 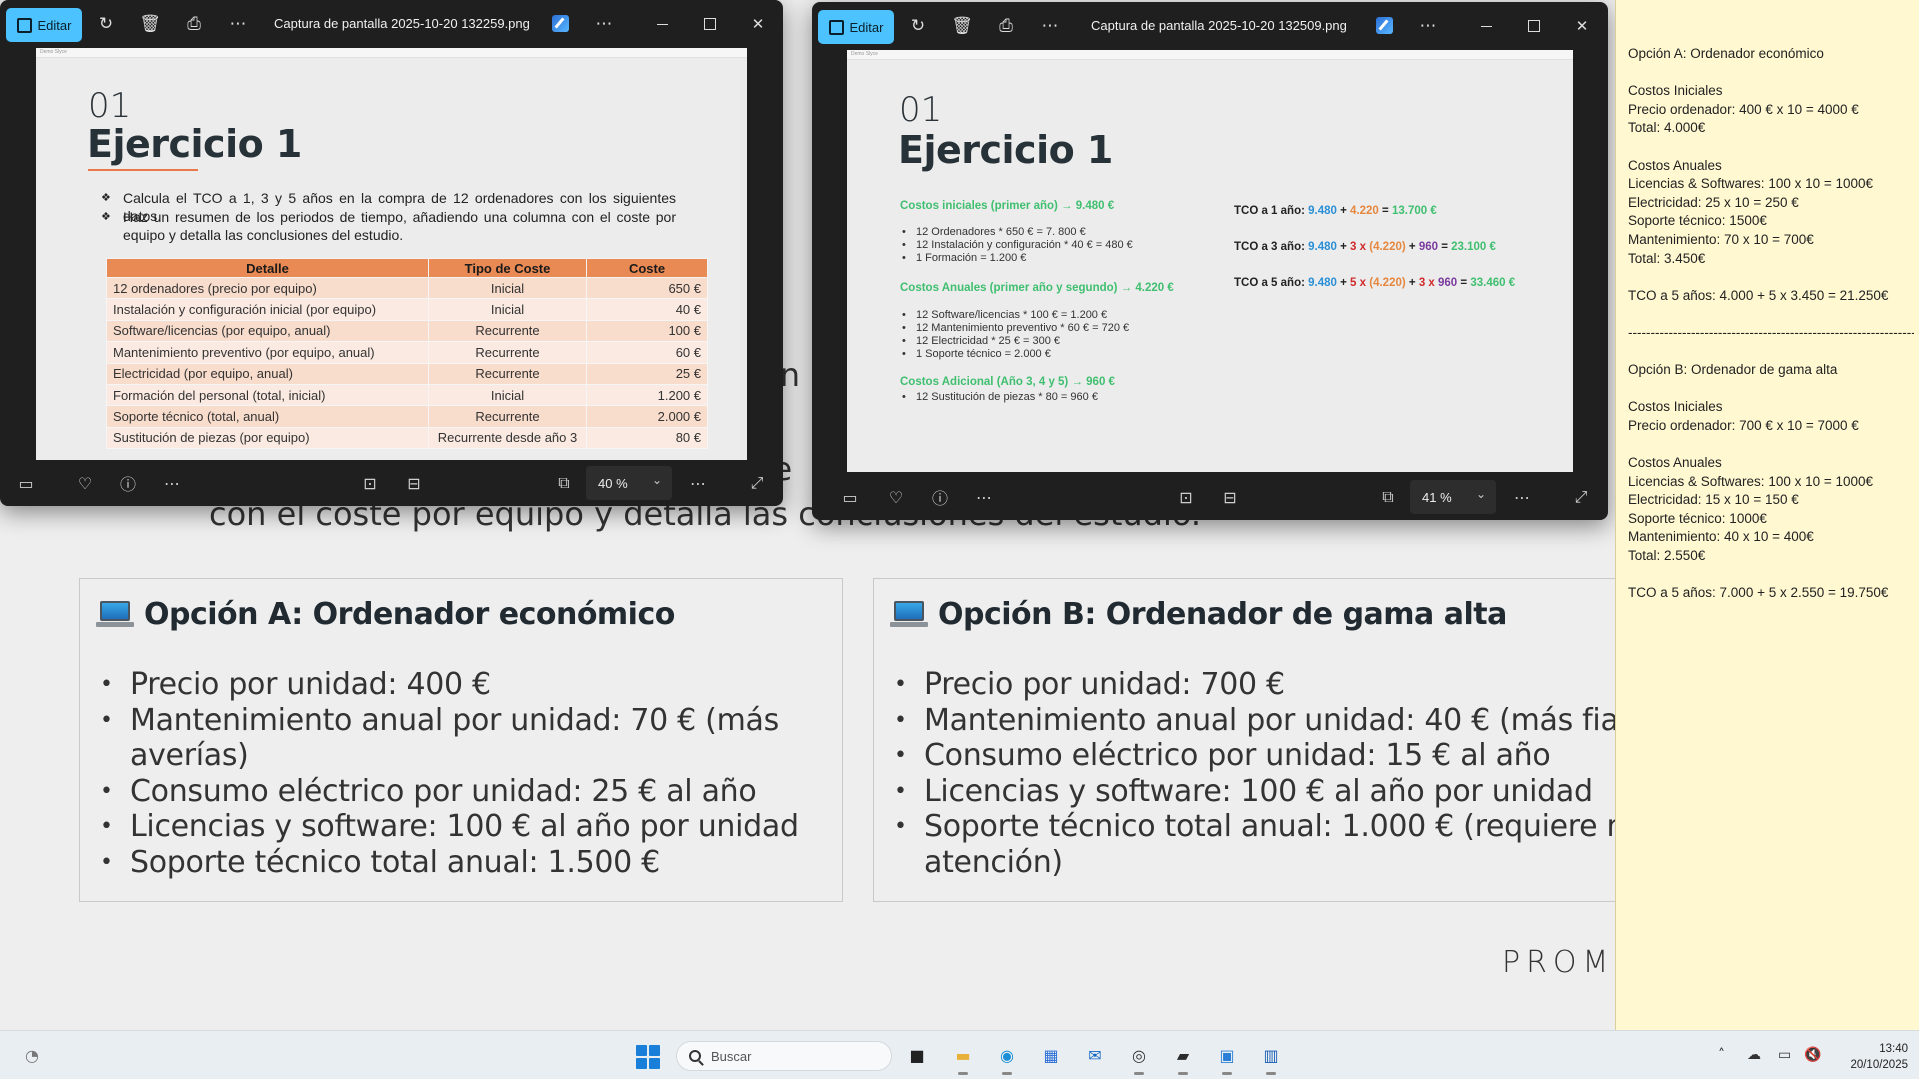 What do you see at coordinates (1269, 247) in the screenshot?
I see `tco-label: TCO a 3 año:` at bounding box center [1269, 247].